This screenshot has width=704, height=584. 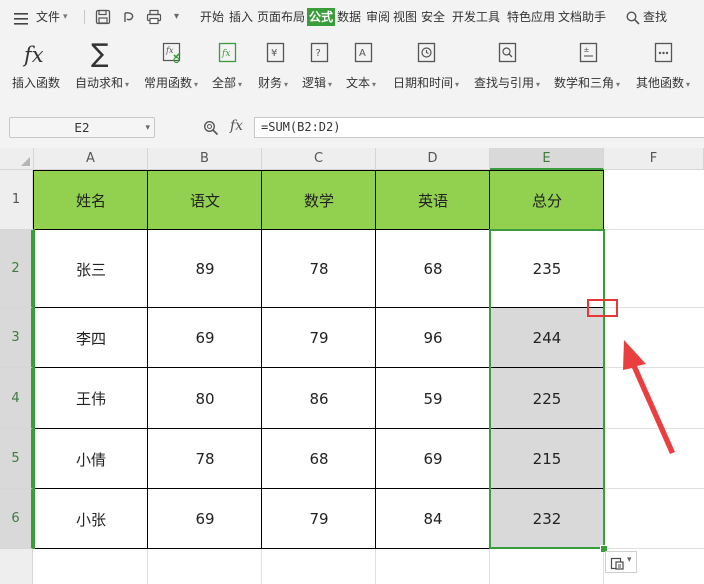 I want to click on annotation-arrow, so click(x=649, y=397).